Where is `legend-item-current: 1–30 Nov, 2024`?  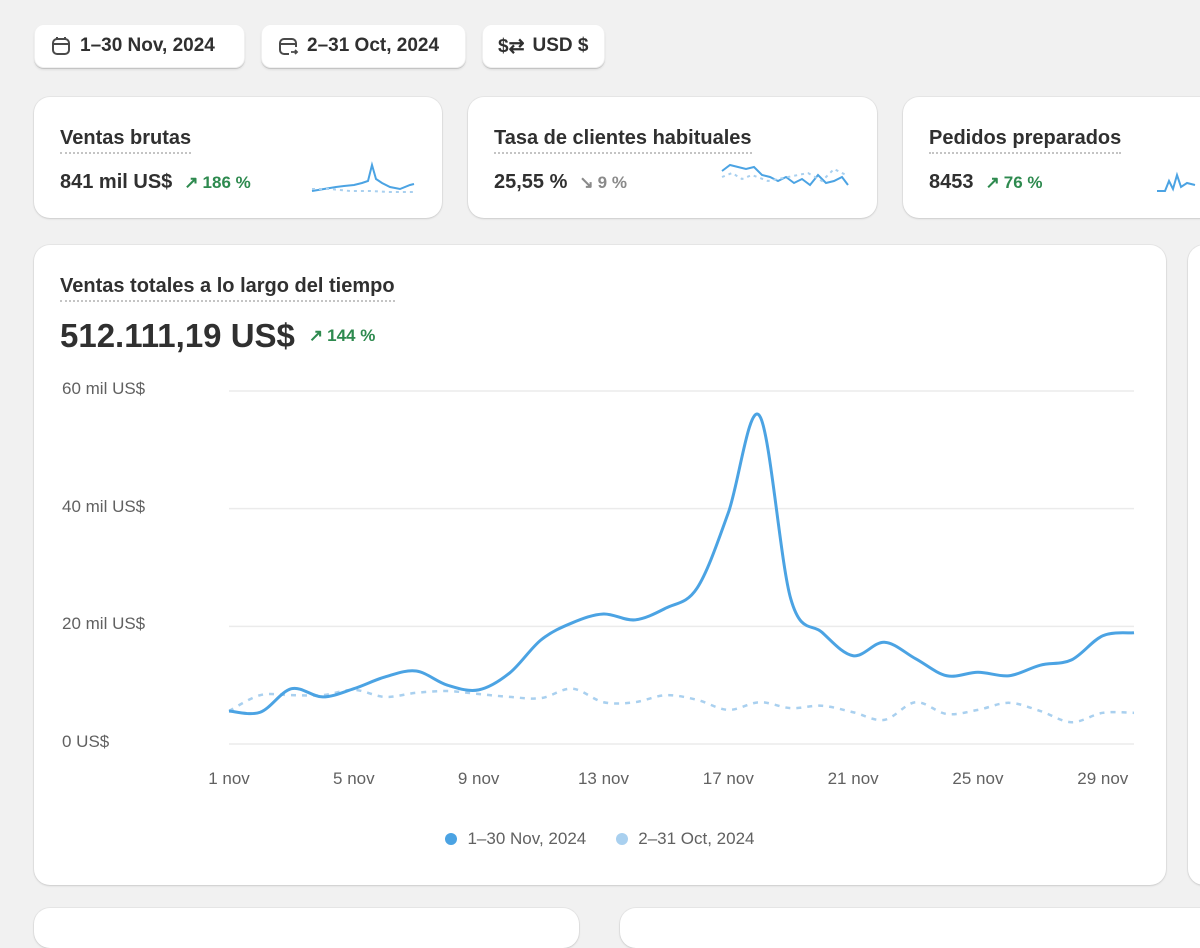 legend-item-current: 1–30 Nov, 2024 is located at coordinates (515, 839).